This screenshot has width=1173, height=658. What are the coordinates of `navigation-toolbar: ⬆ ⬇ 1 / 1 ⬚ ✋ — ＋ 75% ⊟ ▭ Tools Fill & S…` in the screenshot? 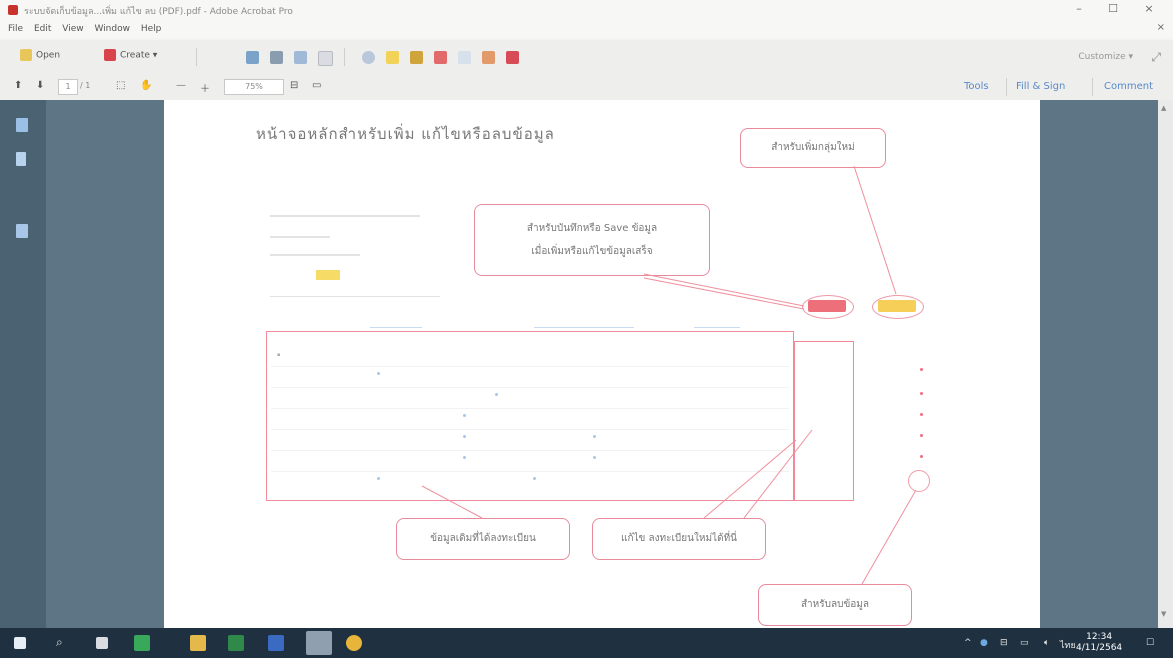 It's located at (586, 87).